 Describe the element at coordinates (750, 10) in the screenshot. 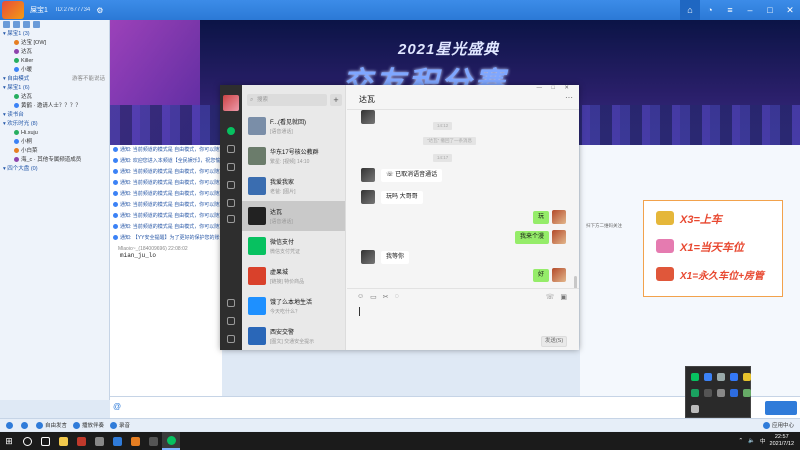

I see `minimize-icon: –` at that location.